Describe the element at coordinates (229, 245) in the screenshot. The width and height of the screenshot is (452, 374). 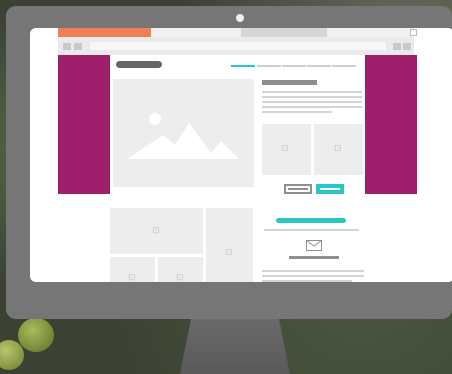
I see `gallery-placeholder` at that location.